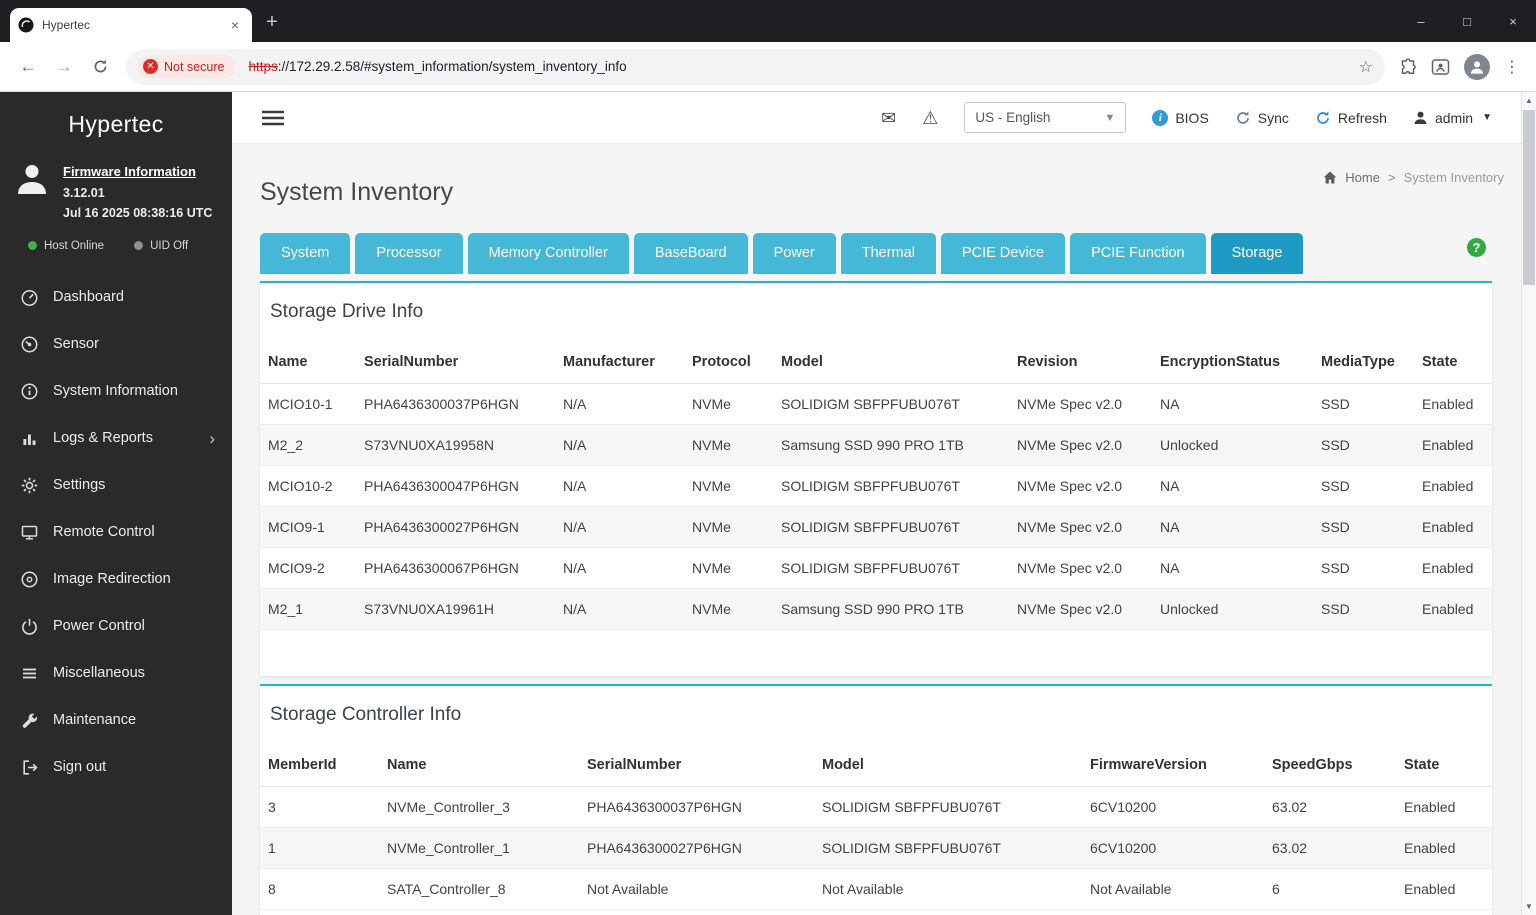  Describe the element at coordinates (1138, 253) in the screenshot. I see `tab-pcie-function: PCIE Function` at that location.